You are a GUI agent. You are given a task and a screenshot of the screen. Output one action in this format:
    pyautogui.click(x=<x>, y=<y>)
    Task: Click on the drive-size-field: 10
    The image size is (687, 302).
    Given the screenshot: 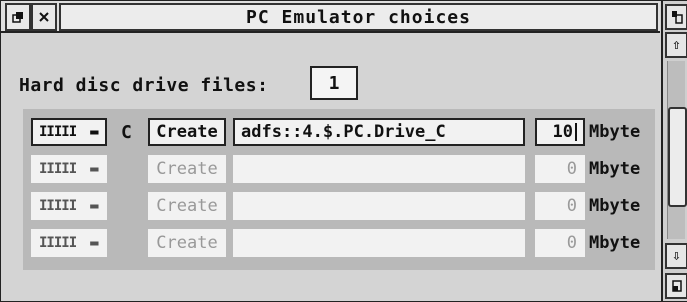 What is the action you would take?
    pyautogui.click(x=560, y=132)
    